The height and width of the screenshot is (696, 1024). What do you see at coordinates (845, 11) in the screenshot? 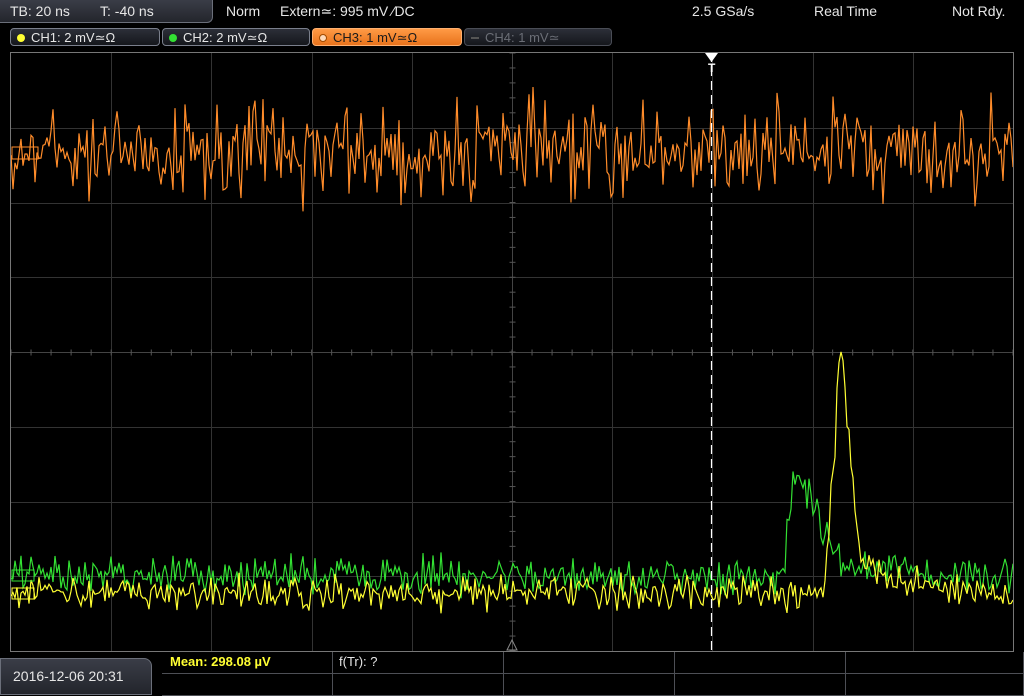
I see `acquisition-mode-label: Real Time` at bounding box center [845, 11].